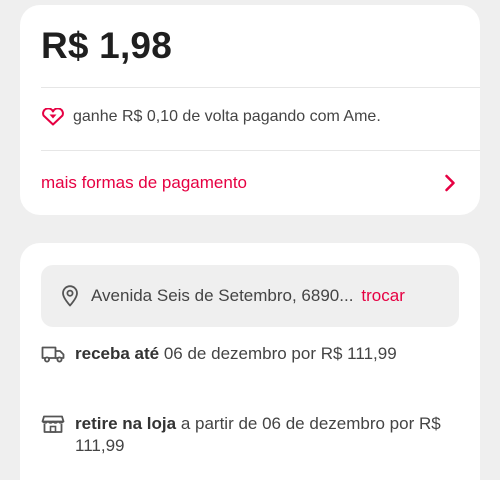 The height and width of the screenshot is (480, 500). I want to click on delivery-option-detail: 06 de dezembro por R$ 111,99, so click(278, 353).